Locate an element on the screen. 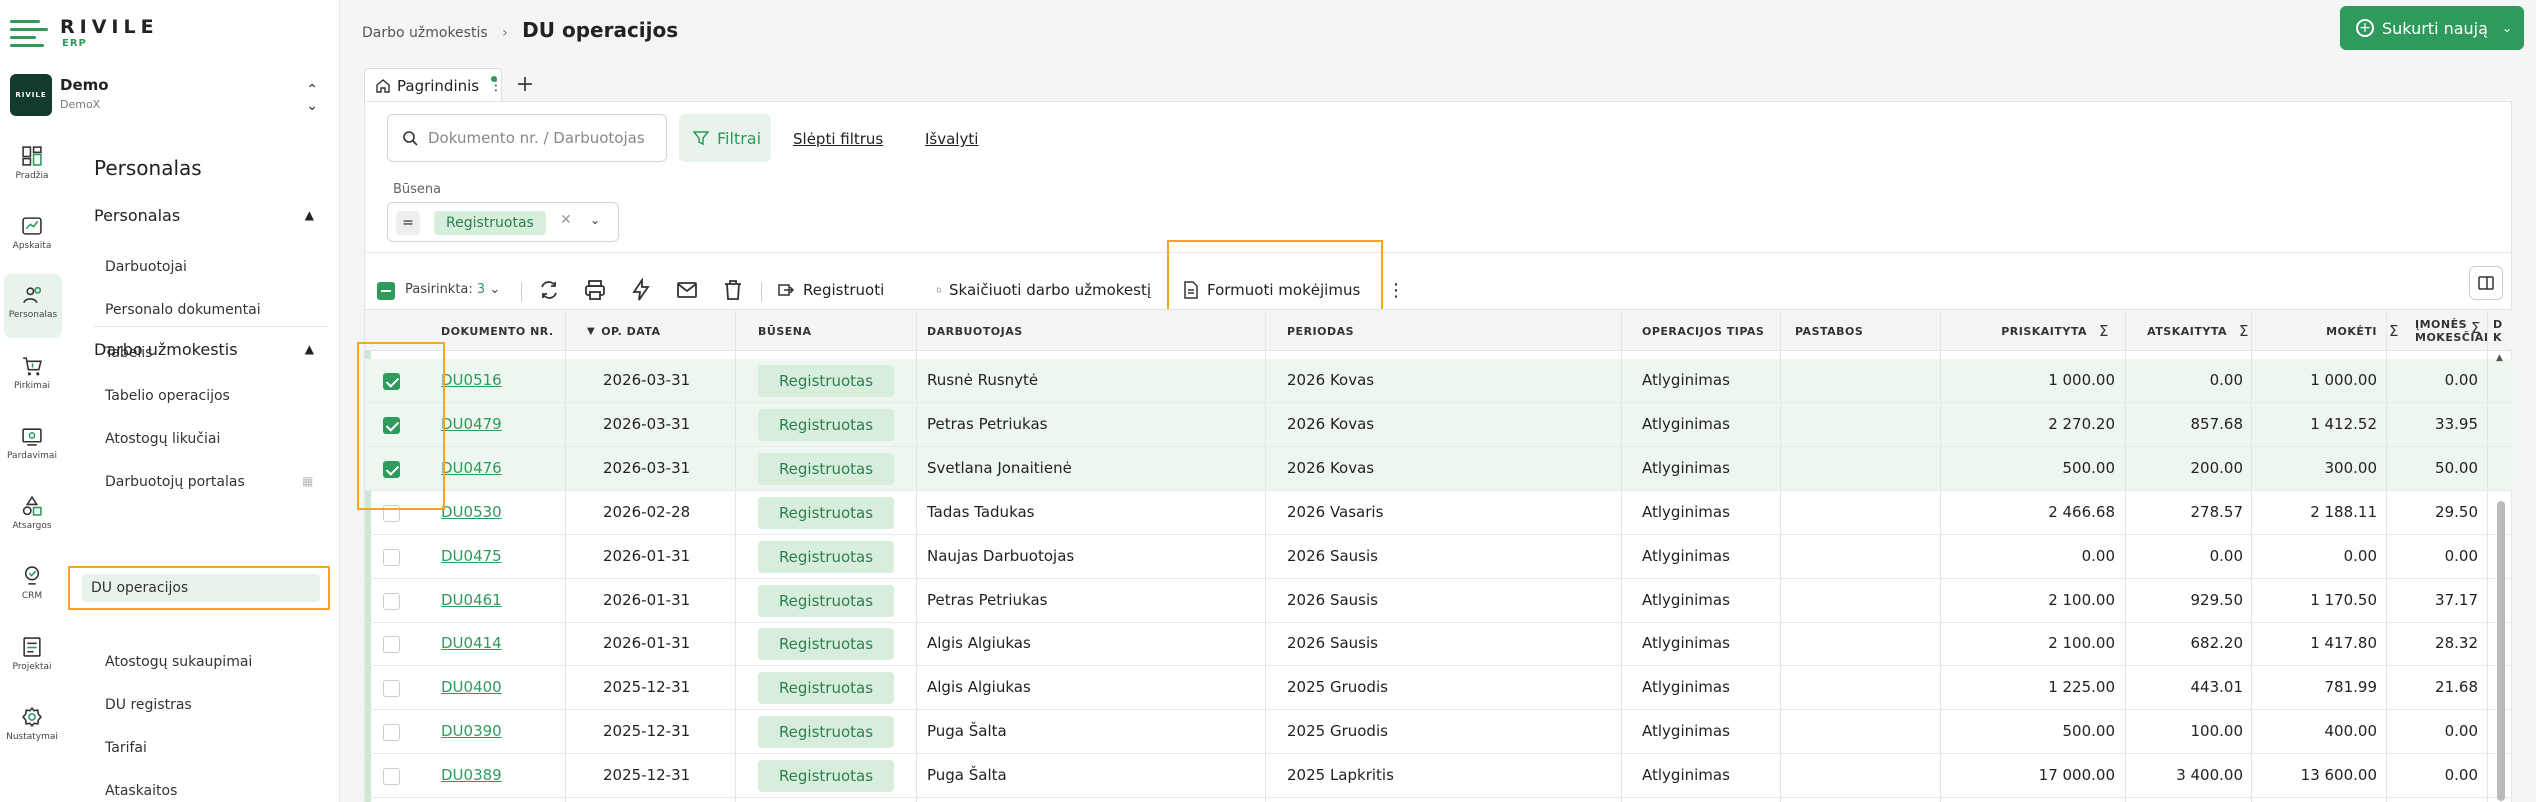  subnav-item: Atostogų likučiai is located at coordinates (162, 439).